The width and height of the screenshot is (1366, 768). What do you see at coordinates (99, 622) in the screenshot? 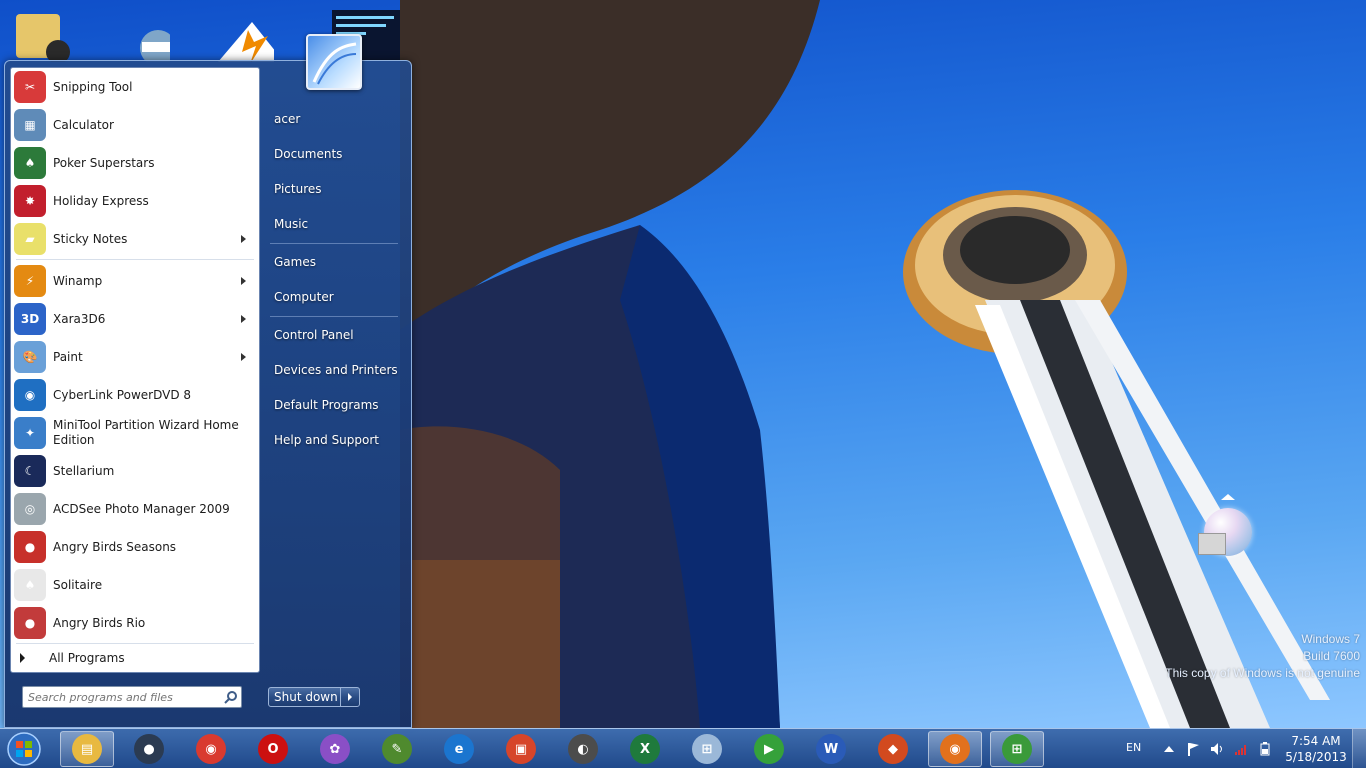
I see `program-label: Angry Birds Rio` at bounding box center [99, 622].